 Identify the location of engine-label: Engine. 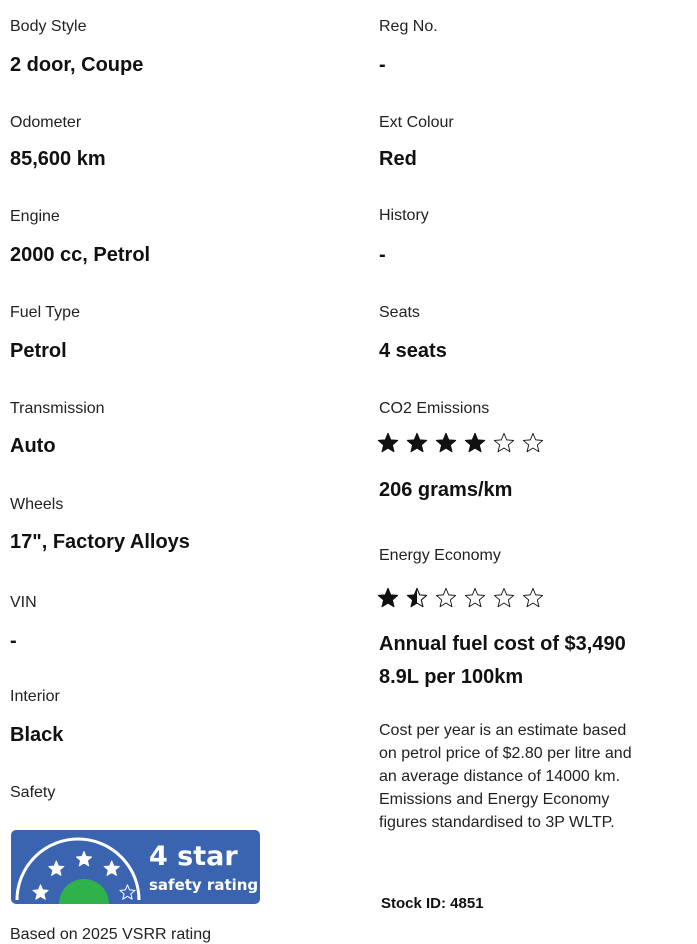
(35, 216).